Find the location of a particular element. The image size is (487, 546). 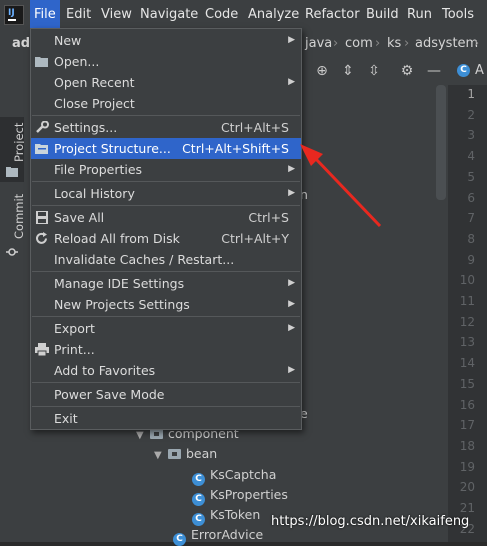

menu-item-project-structure: Project Structure... Ctrl+Alt+Shift+S is located at coordinates (166, 148).